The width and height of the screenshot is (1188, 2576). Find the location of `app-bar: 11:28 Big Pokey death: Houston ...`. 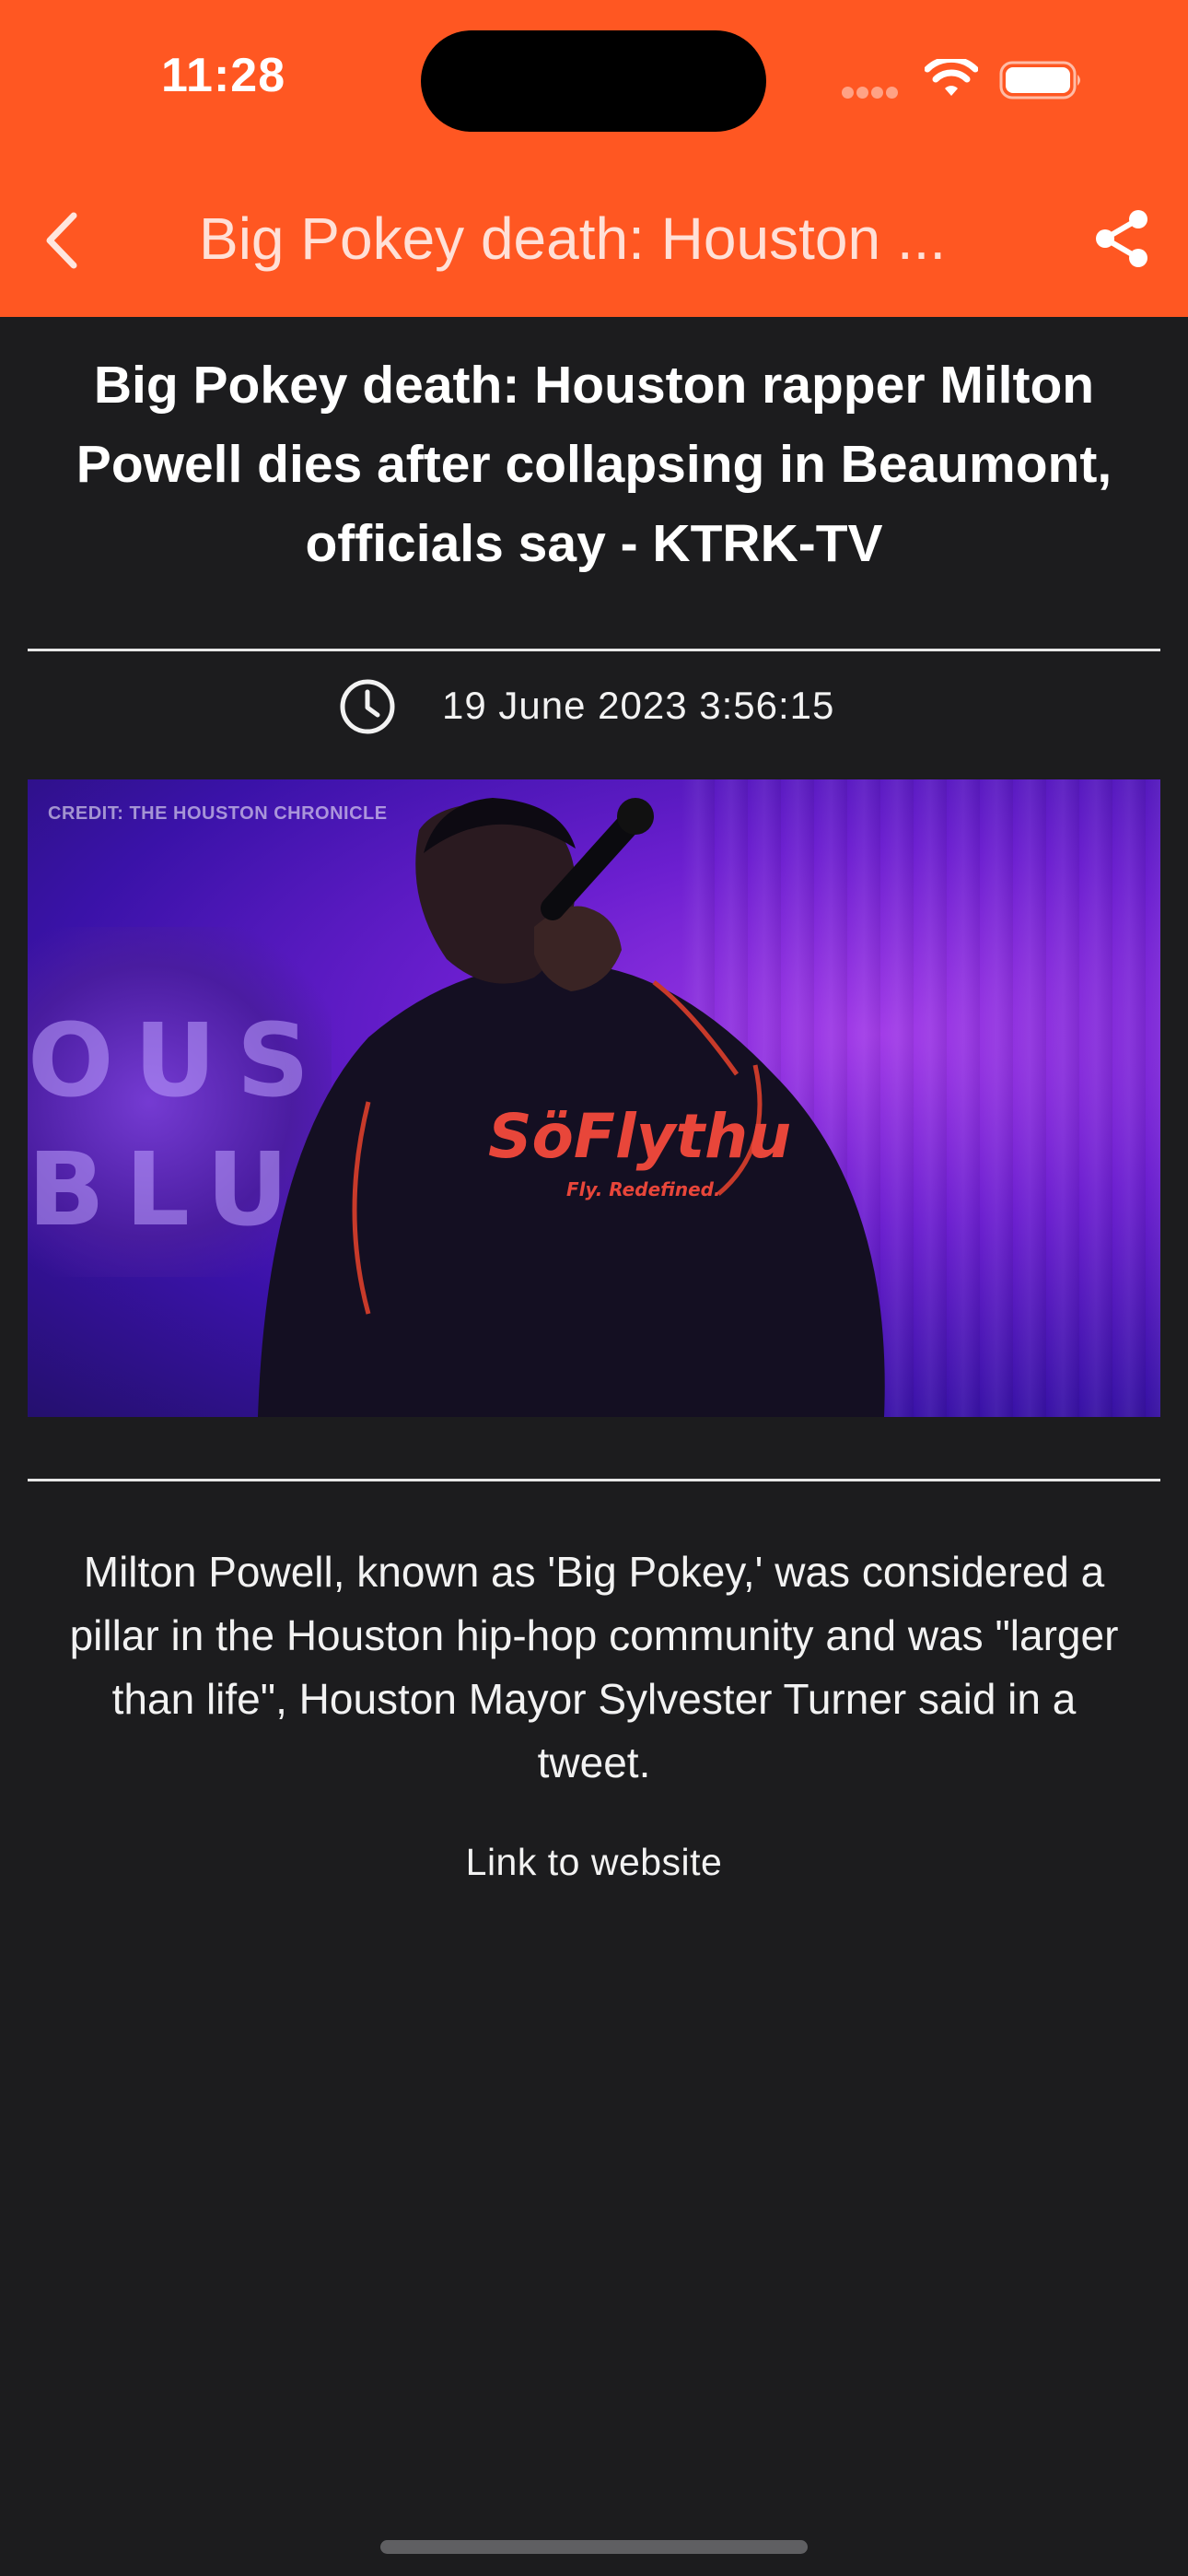

app-bar: 11:28 Big Pokey death: Houston ... is located at coordinates (594, 158).